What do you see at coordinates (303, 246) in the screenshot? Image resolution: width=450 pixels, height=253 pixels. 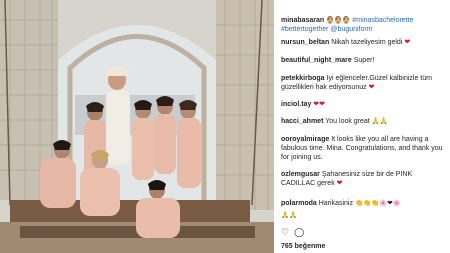 I see `like-count: 765 beğenme` at bounding box center [303, 246].